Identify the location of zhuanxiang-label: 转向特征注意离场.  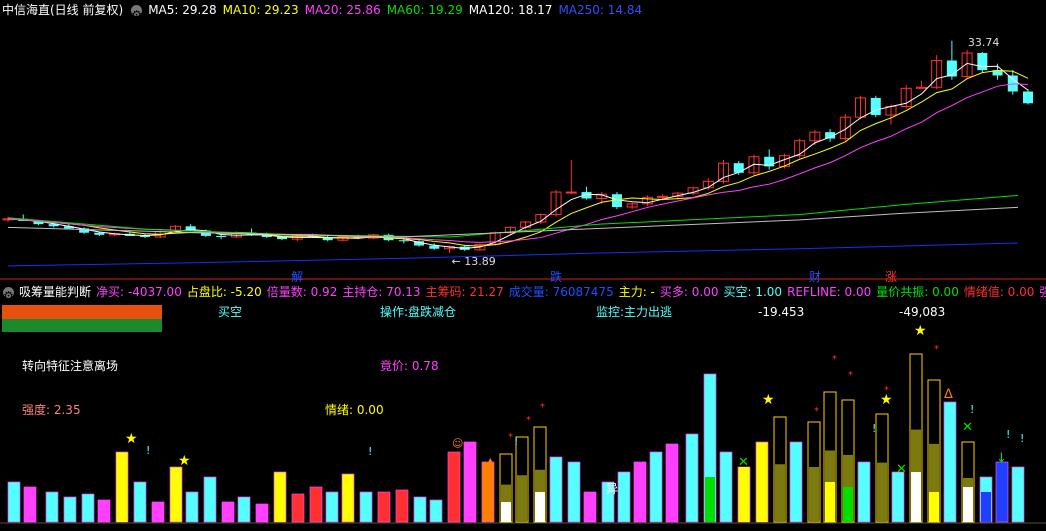
(70, 365).